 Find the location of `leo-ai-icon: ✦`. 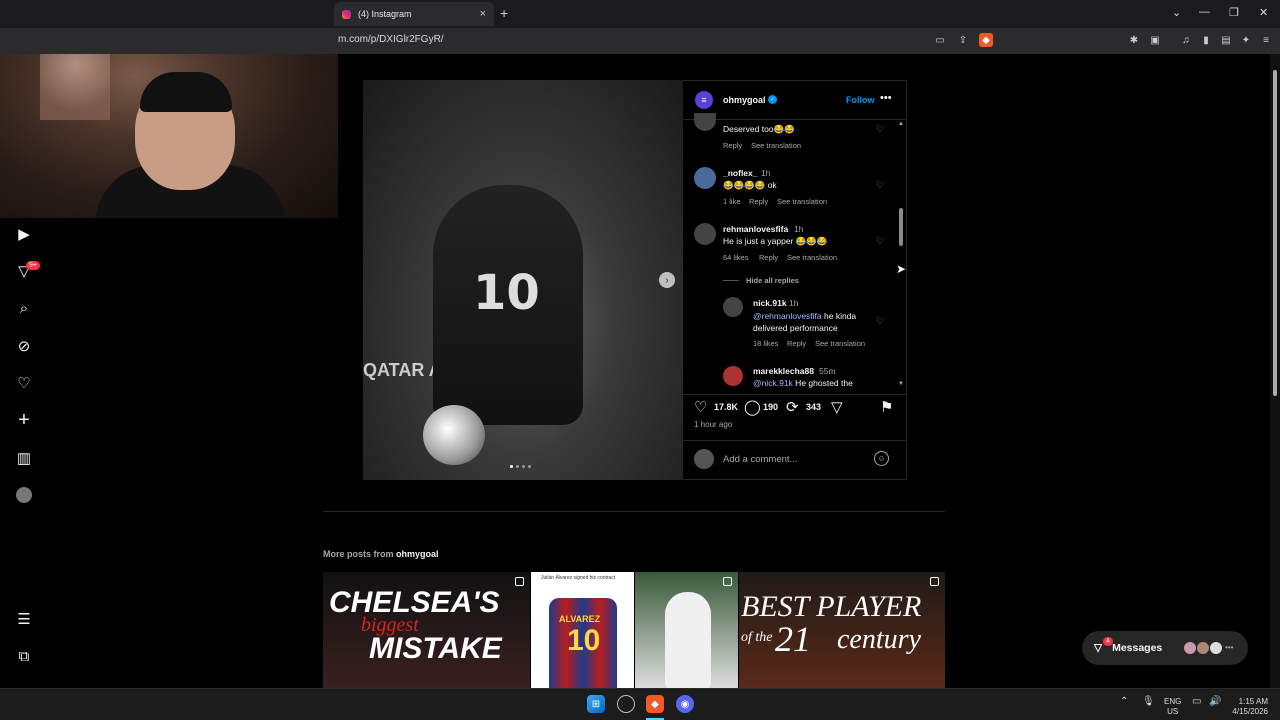

leo-ai-icon: ✦ is located at coordinates (1246, 40).